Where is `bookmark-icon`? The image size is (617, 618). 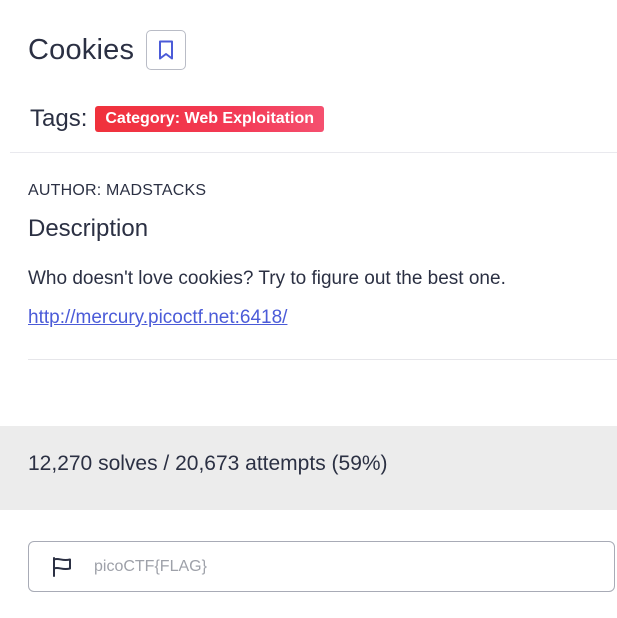 bookmark-icon is located at coordinates (166, 50).